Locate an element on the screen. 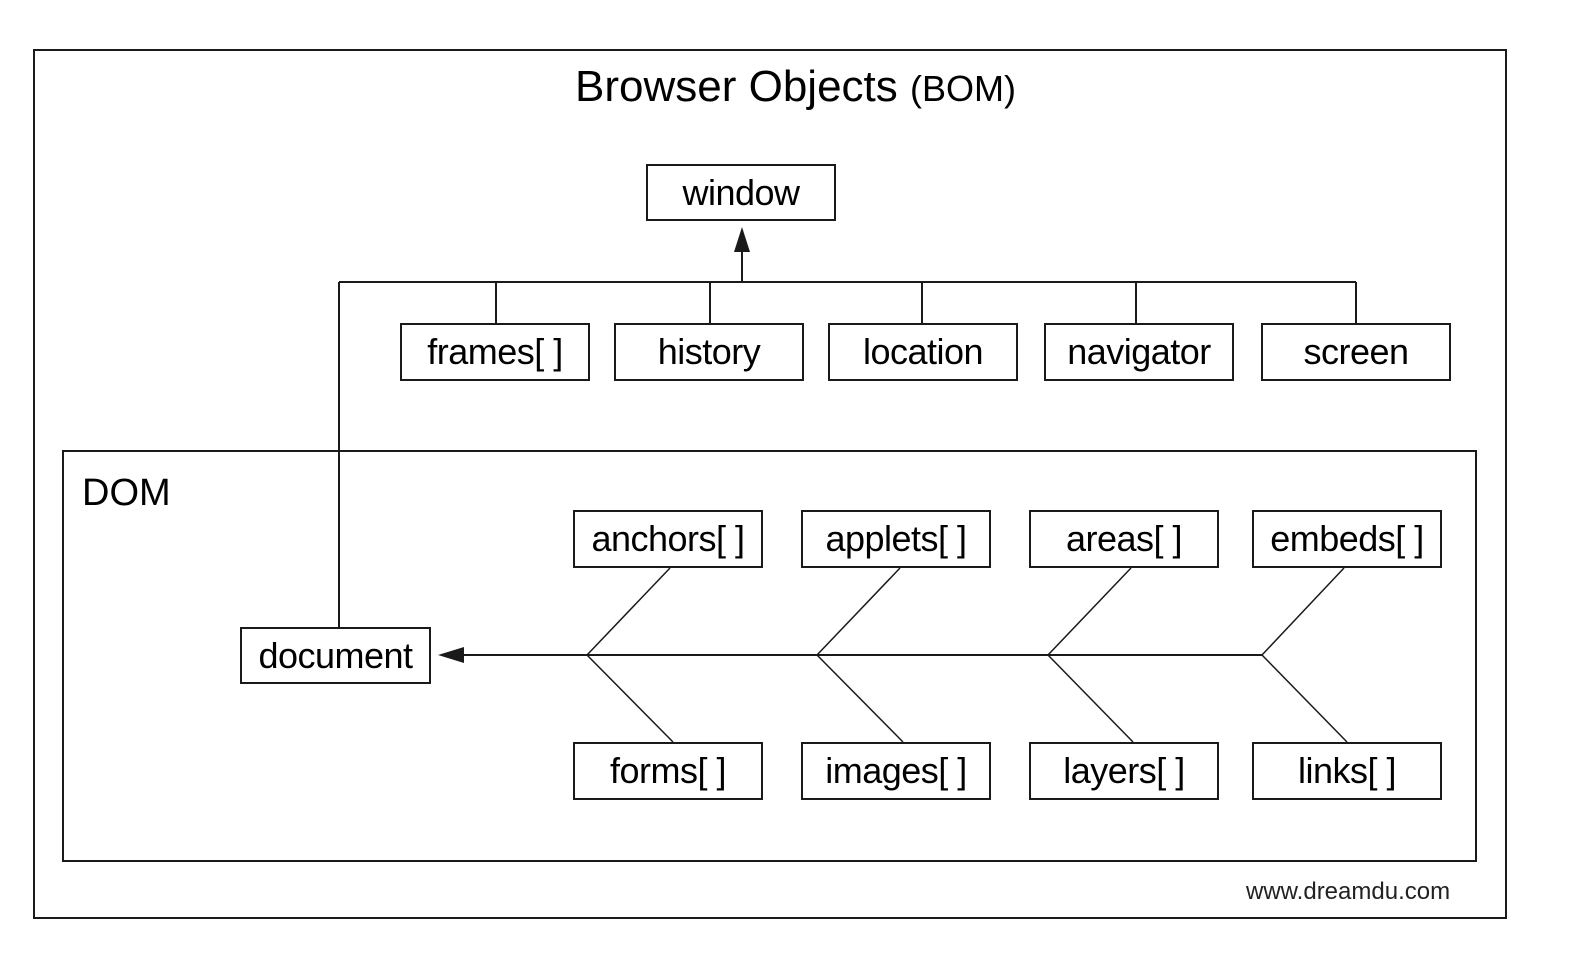 This screenshot has width=1582, height=980. node-navigator: navigator is located at coordinates (1139, 352).